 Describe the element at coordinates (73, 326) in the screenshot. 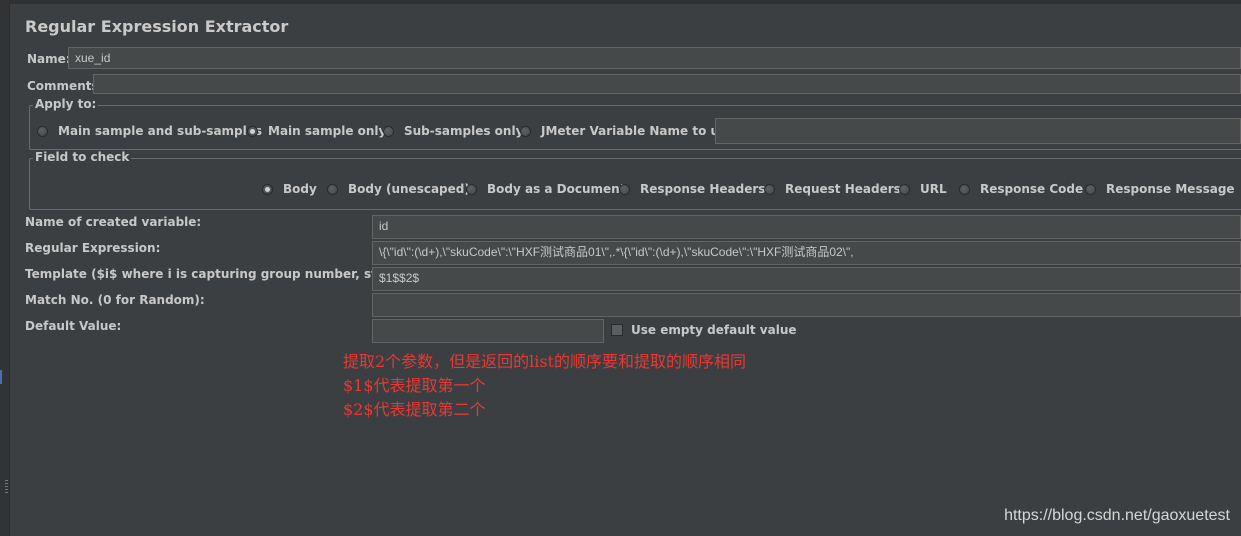

I see `default-value-label: Default Value:` at that location.